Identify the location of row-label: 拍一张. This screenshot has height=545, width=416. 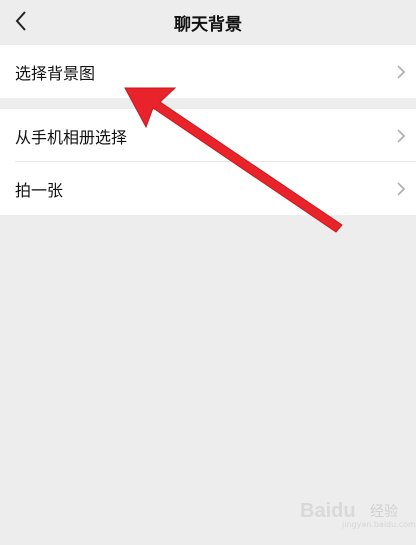
(39, 190).